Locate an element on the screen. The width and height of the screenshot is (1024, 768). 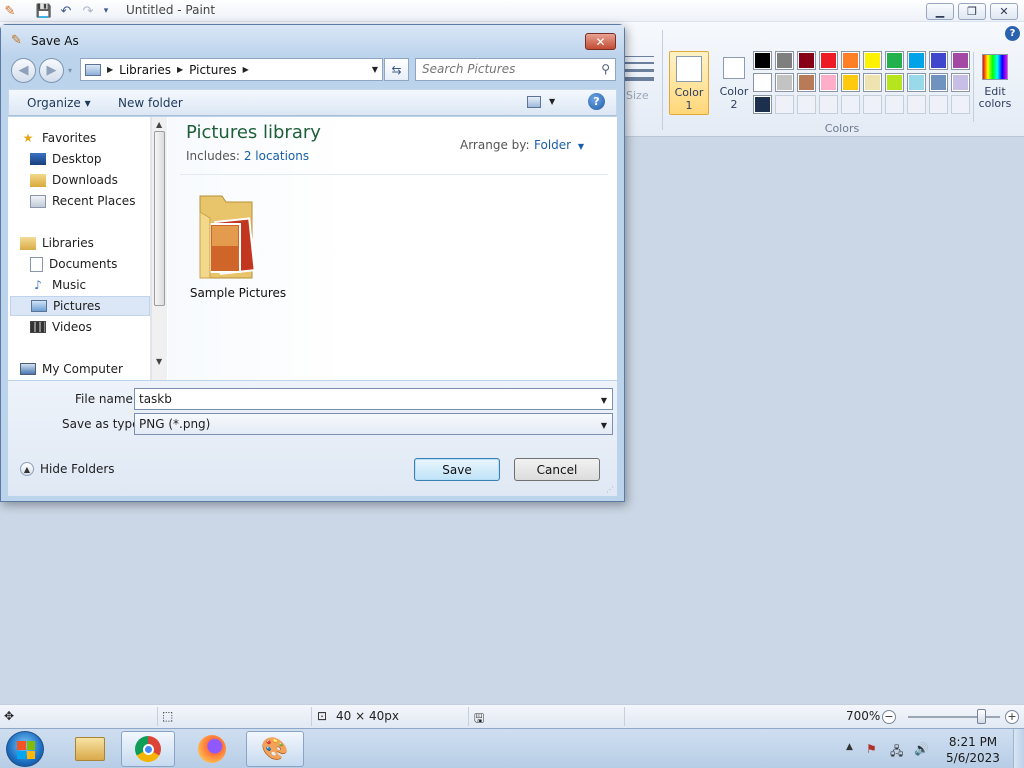
color2-button: Color 2 is located at coordinates (734, 83).